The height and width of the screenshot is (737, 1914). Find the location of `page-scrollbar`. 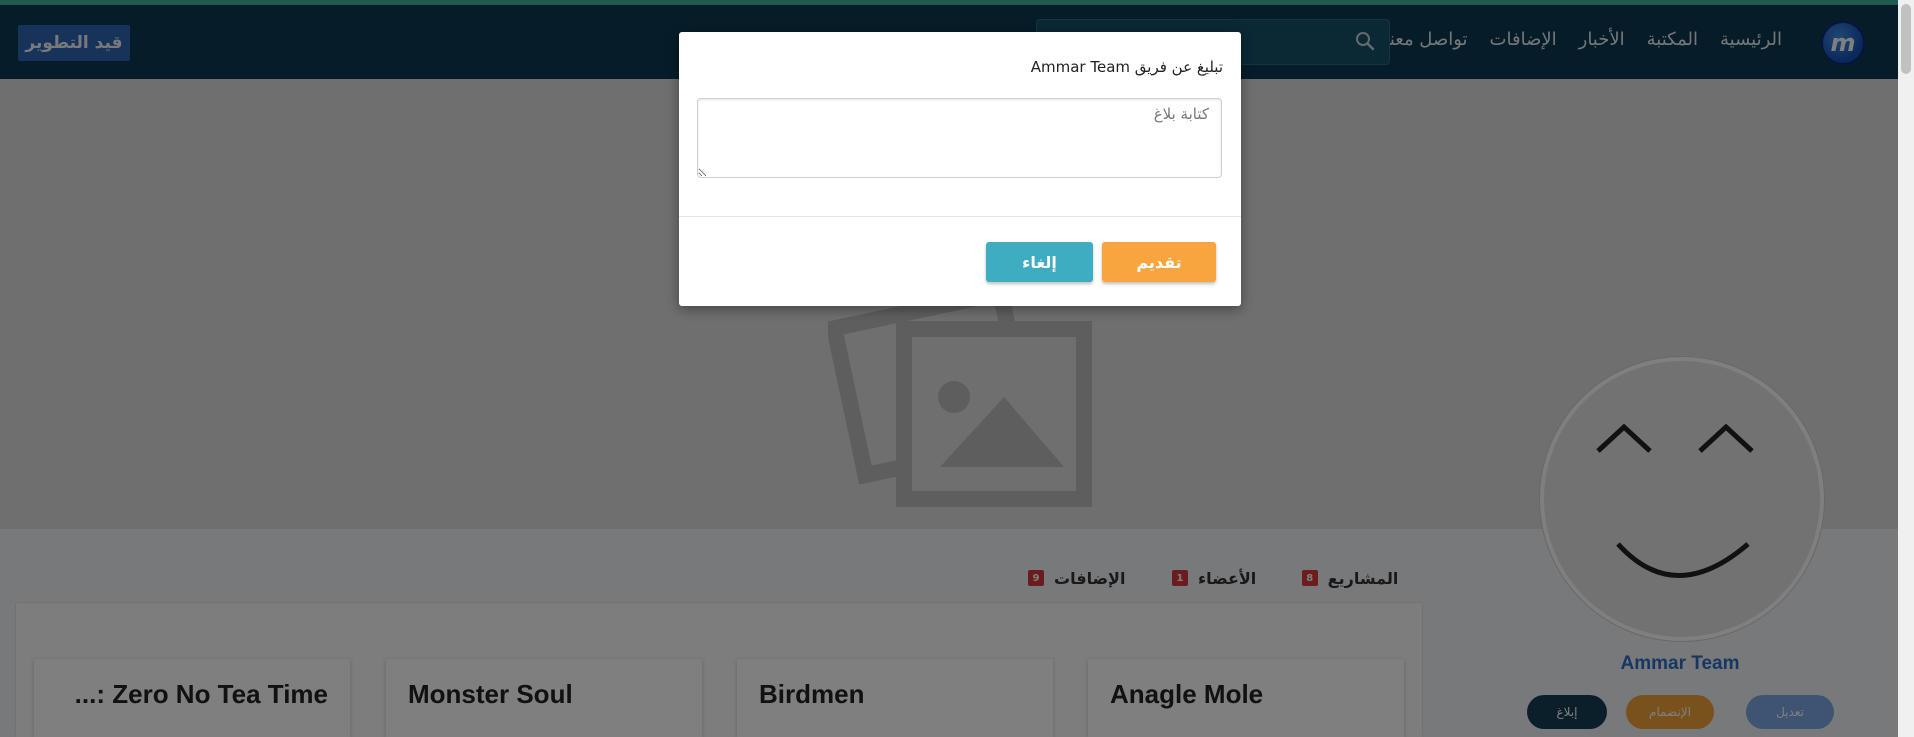

page-scrollbar is located at coordinates (1906, 368).